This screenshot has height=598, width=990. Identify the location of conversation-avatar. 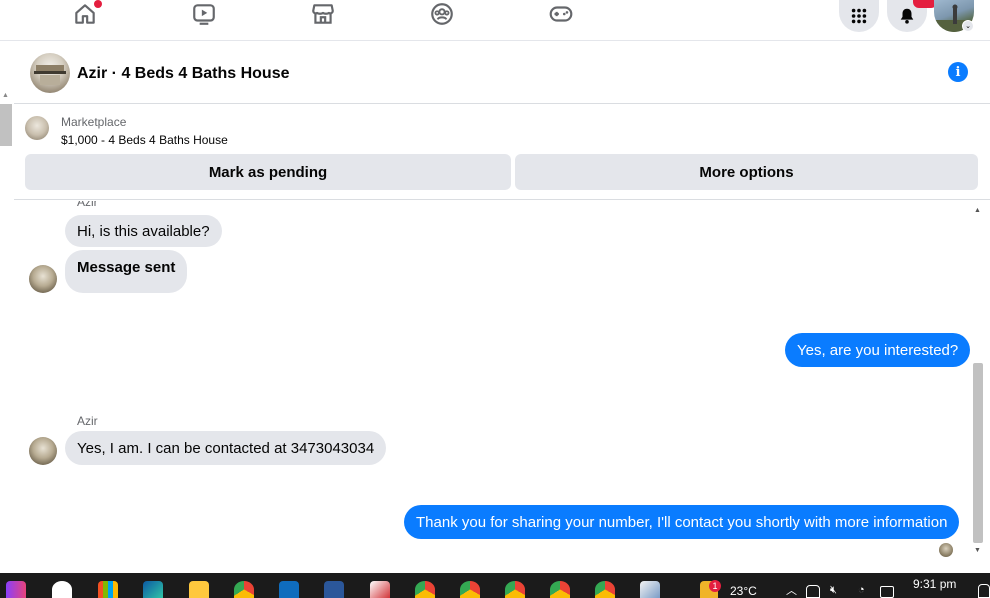
(50, 73).